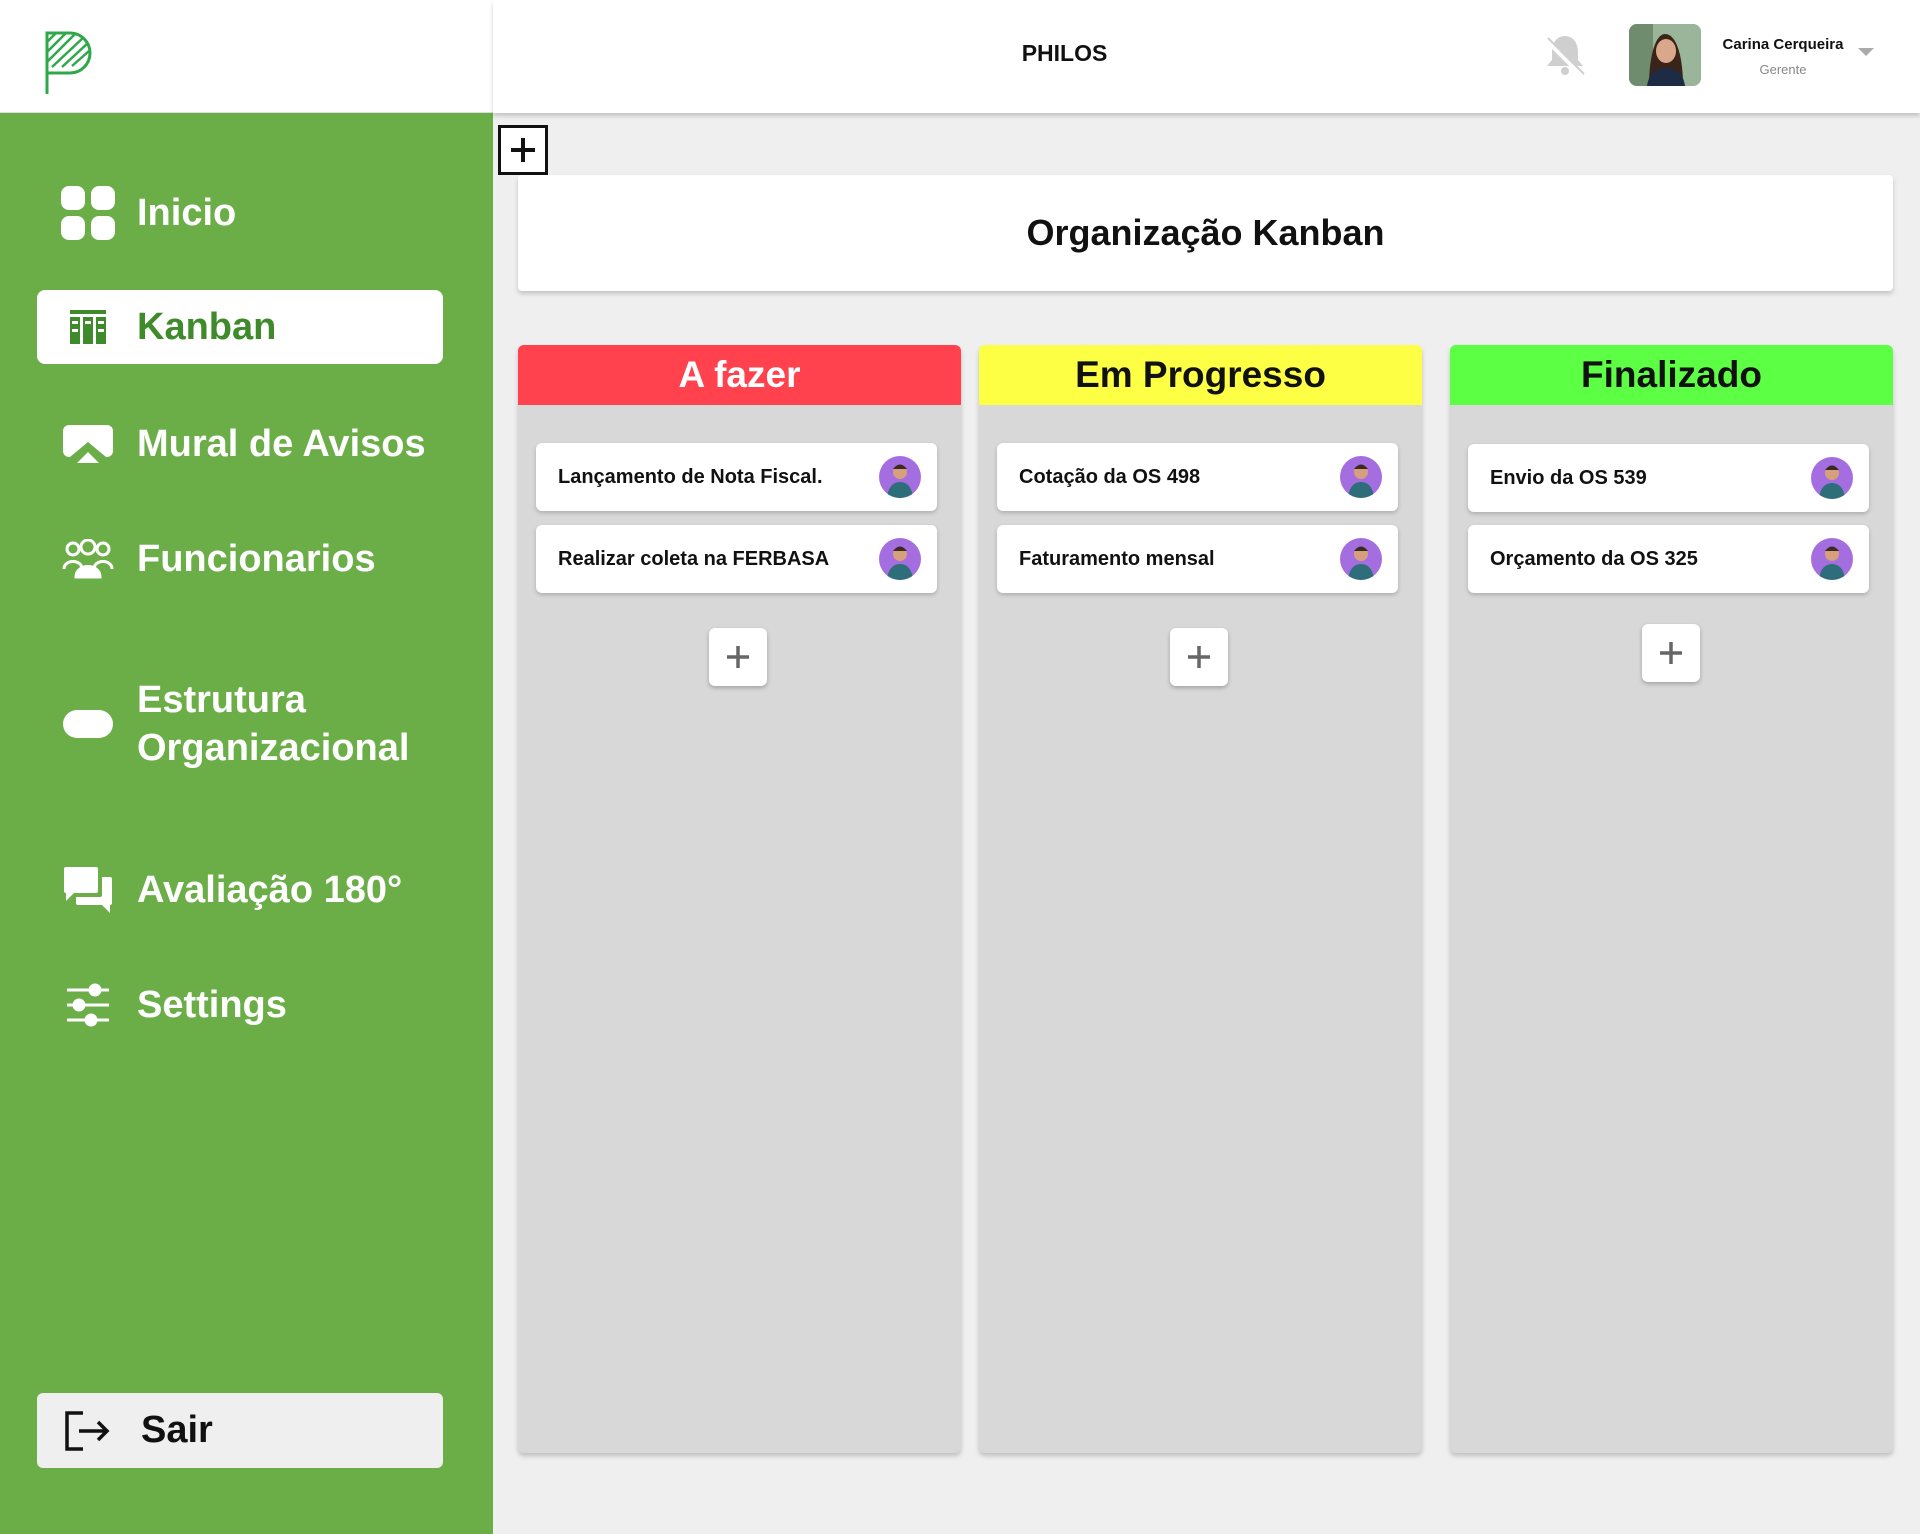 This screenshot has width=1920, height=1534. I want to click on sidebar-item-label: Funcionarios, so click(256, 558).